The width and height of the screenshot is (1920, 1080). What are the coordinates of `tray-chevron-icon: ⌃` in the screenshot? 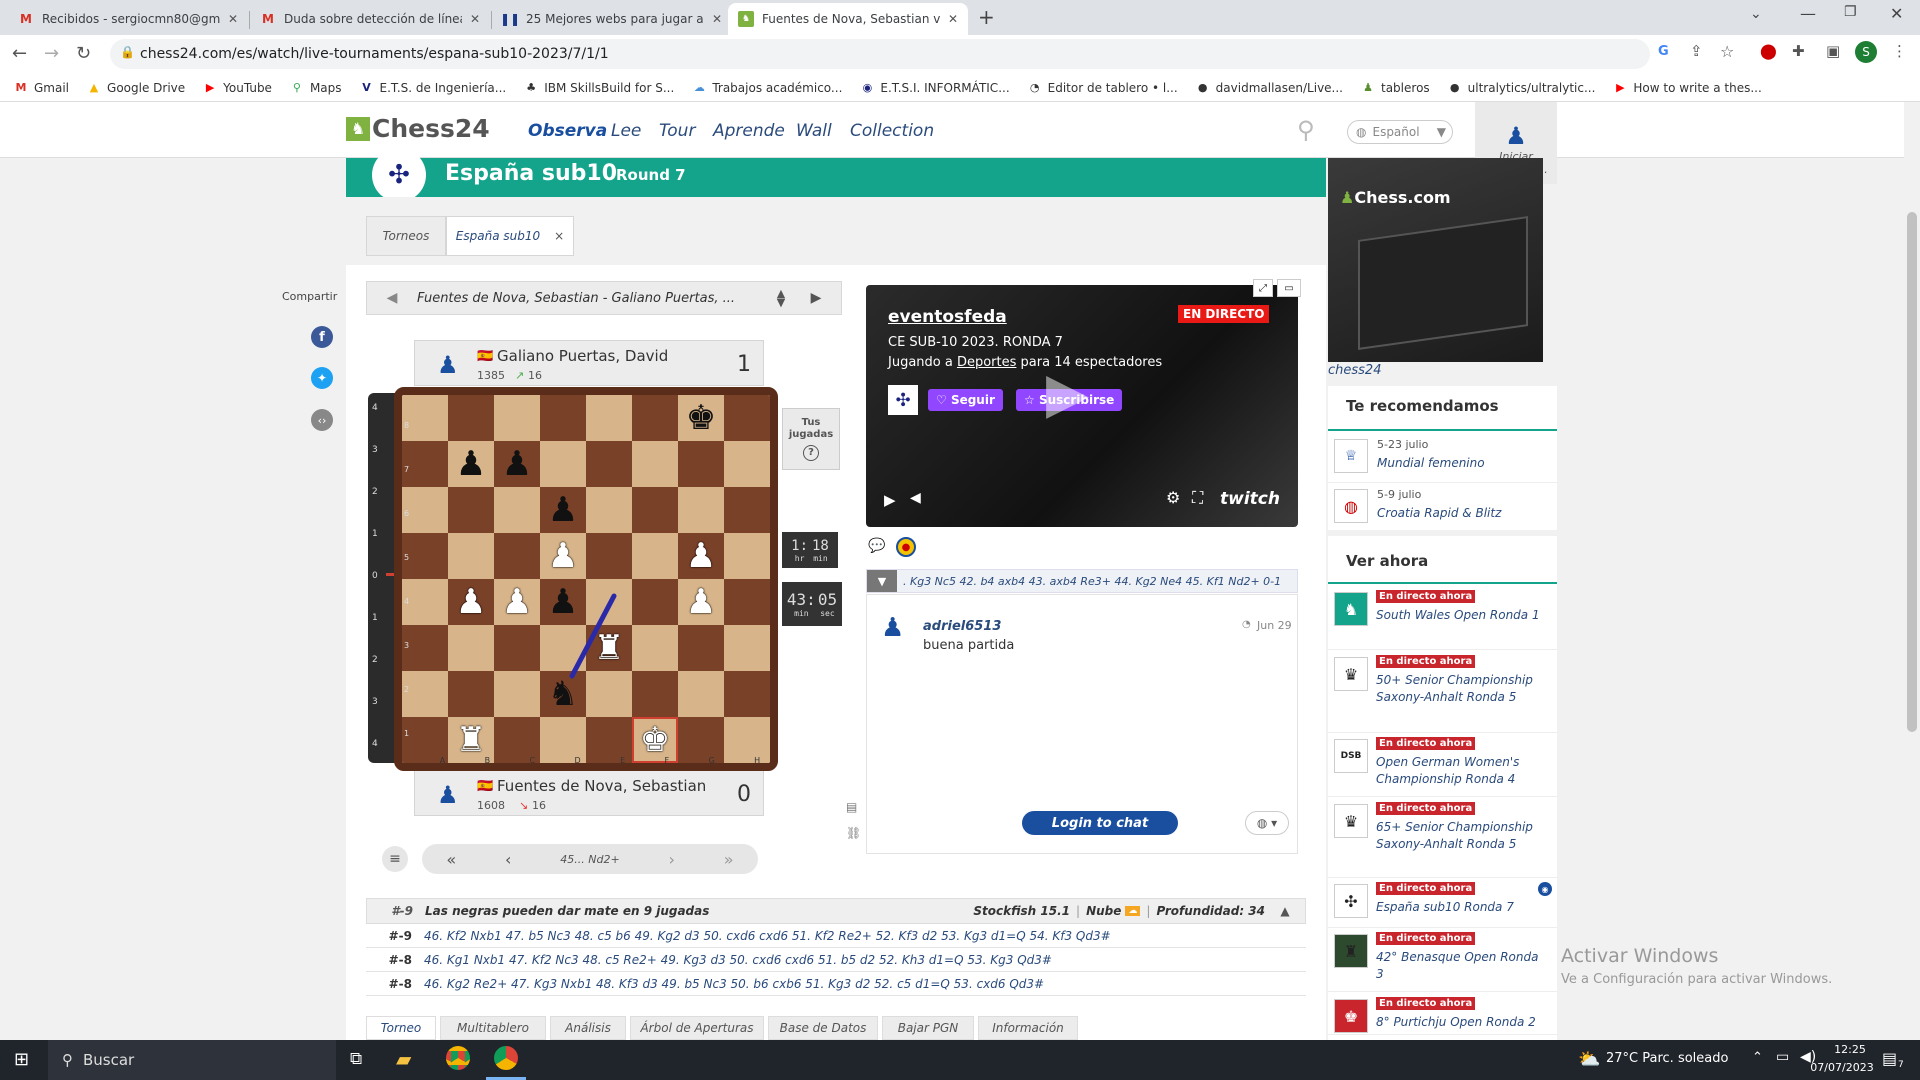 It's located at (1757, 1057).